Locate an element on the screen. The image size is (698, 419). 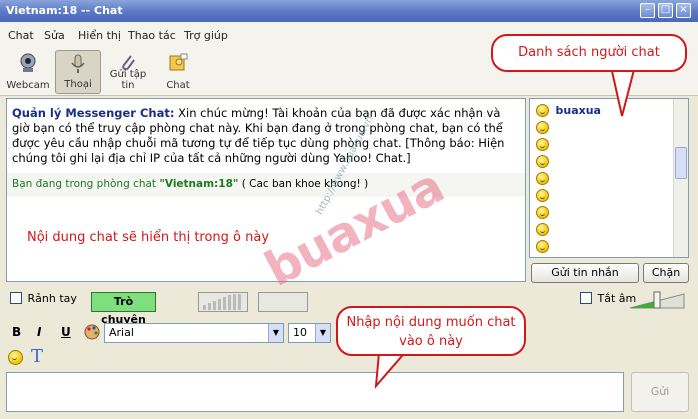
menu-edit: Sửa is located at coordinates (54, 35).